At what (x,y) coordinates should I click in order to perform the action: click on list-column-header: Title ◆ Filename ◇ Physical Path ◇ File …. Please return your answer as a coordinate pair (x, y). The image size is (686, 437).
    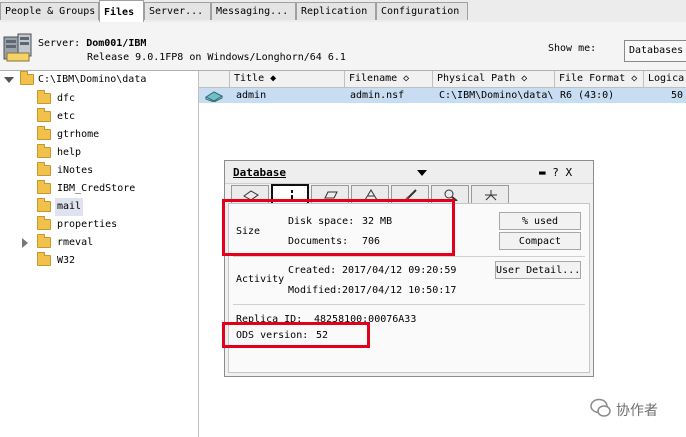
    Looking at the image, I should click on (442, 79).